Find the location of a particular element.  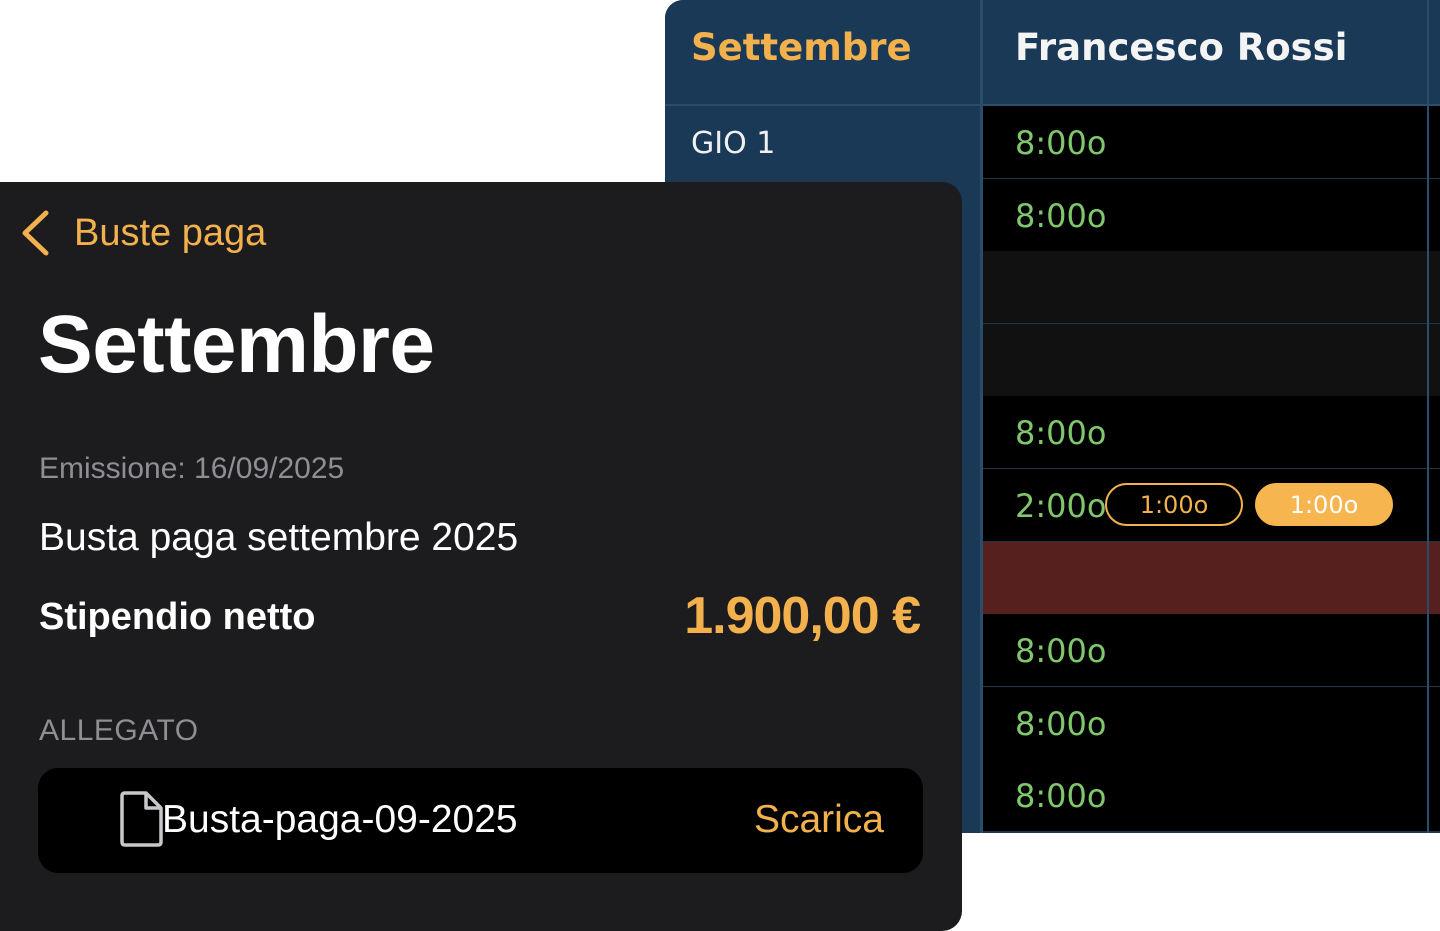

column-divider-right is located at coordinates (1428, 416).